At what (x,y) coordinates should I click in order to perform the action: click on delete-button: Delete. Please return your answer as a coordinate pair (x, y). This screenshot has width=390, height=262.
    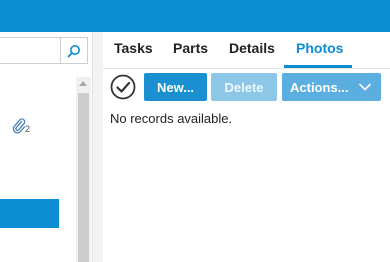
    Looking at the image, I should click on (244, 87).